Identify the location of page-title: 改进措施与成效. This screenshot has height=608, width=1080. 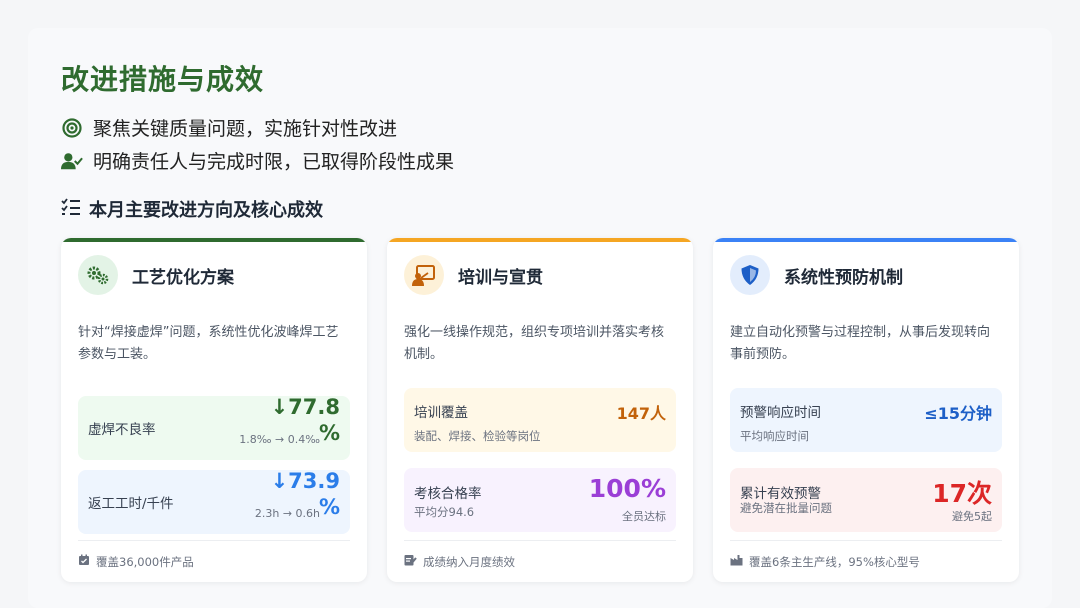
(163, 79).